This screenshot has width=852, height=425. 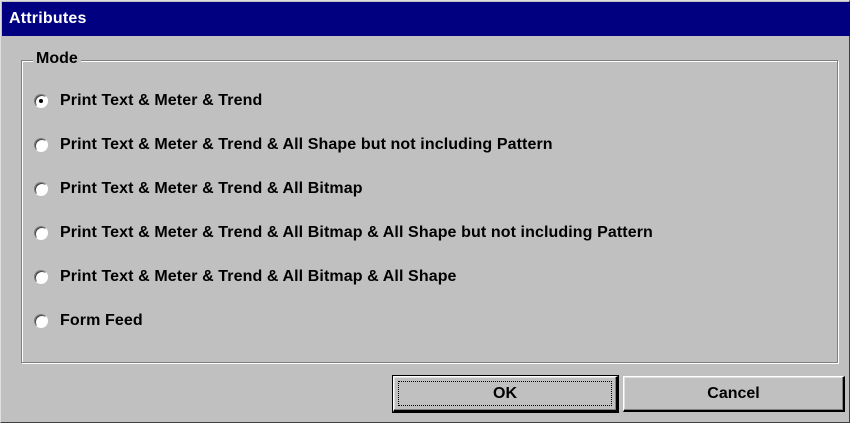 What do you see at coordinates (101, 320) in the screenshot?
I see `radio-option-label: Form Feed` at bounding box center [101, 320].